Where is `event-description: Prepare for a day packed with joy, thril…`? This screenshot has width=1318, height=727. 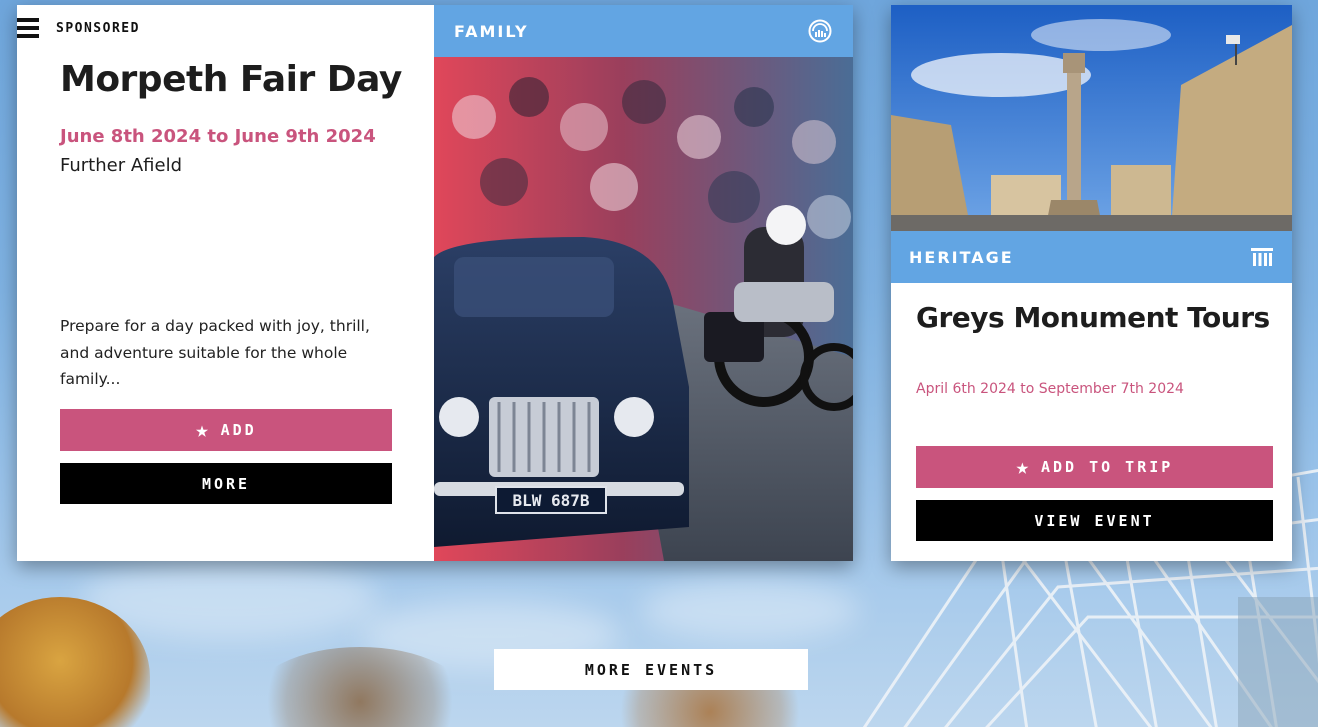
event-description: Prepare for a day packed with joy, thril… is located at coordinates (215, 352).